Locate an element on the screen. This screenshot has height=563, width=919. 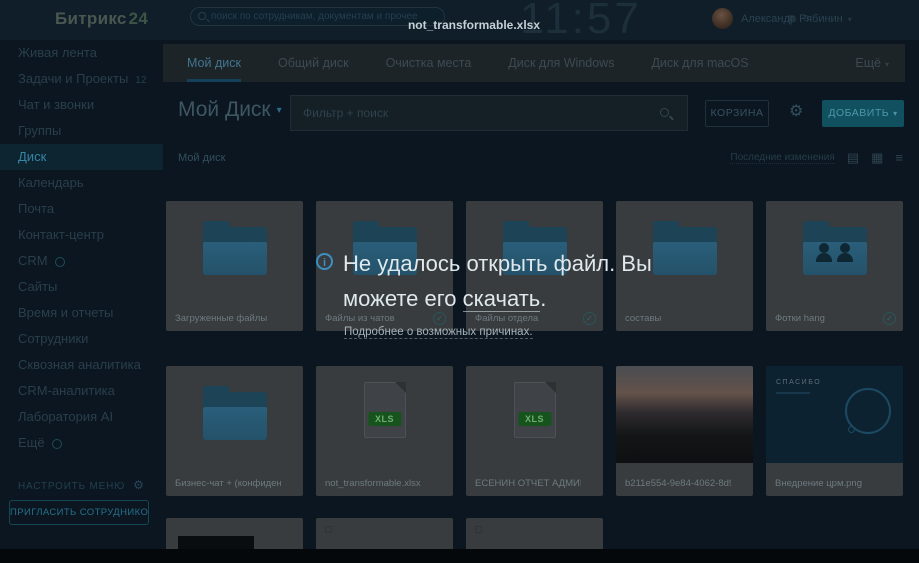
list-view-controls: Последние изменения ▤ ▦ ≡ is located at coordinates (816, 158).